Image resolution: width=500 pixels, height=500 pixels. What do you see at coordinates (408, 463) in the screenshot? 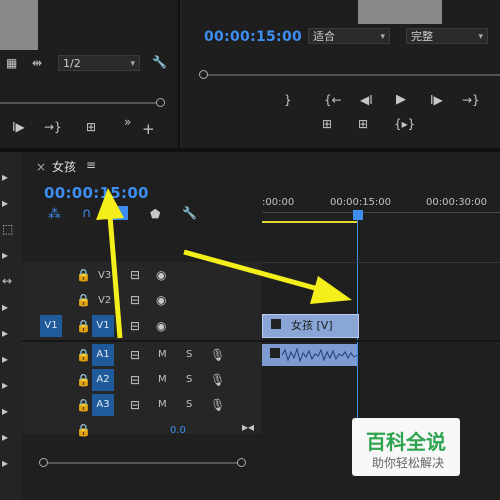
I see `watermark-subtitle: 助你轻松解决` at bounding box center [408, 463].